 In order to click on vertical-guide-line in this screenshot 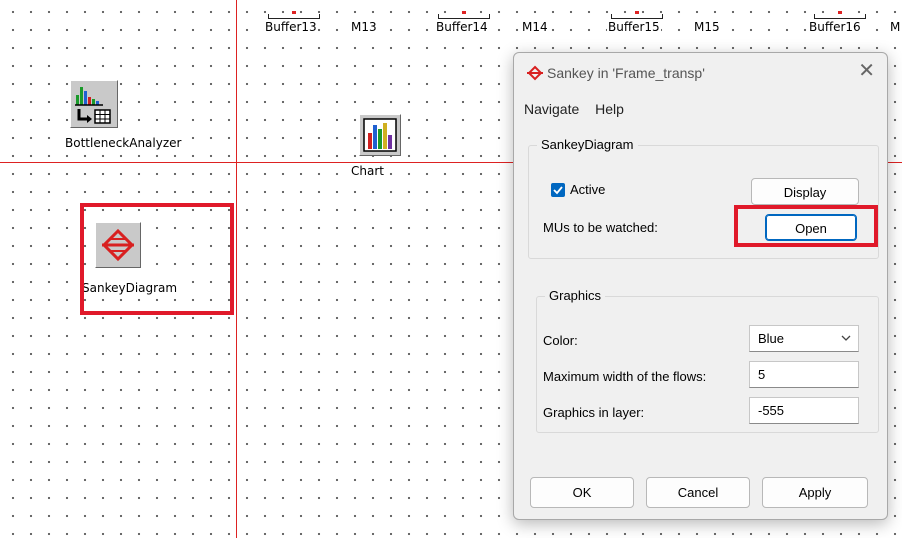, I will do `click(236, 269)`.